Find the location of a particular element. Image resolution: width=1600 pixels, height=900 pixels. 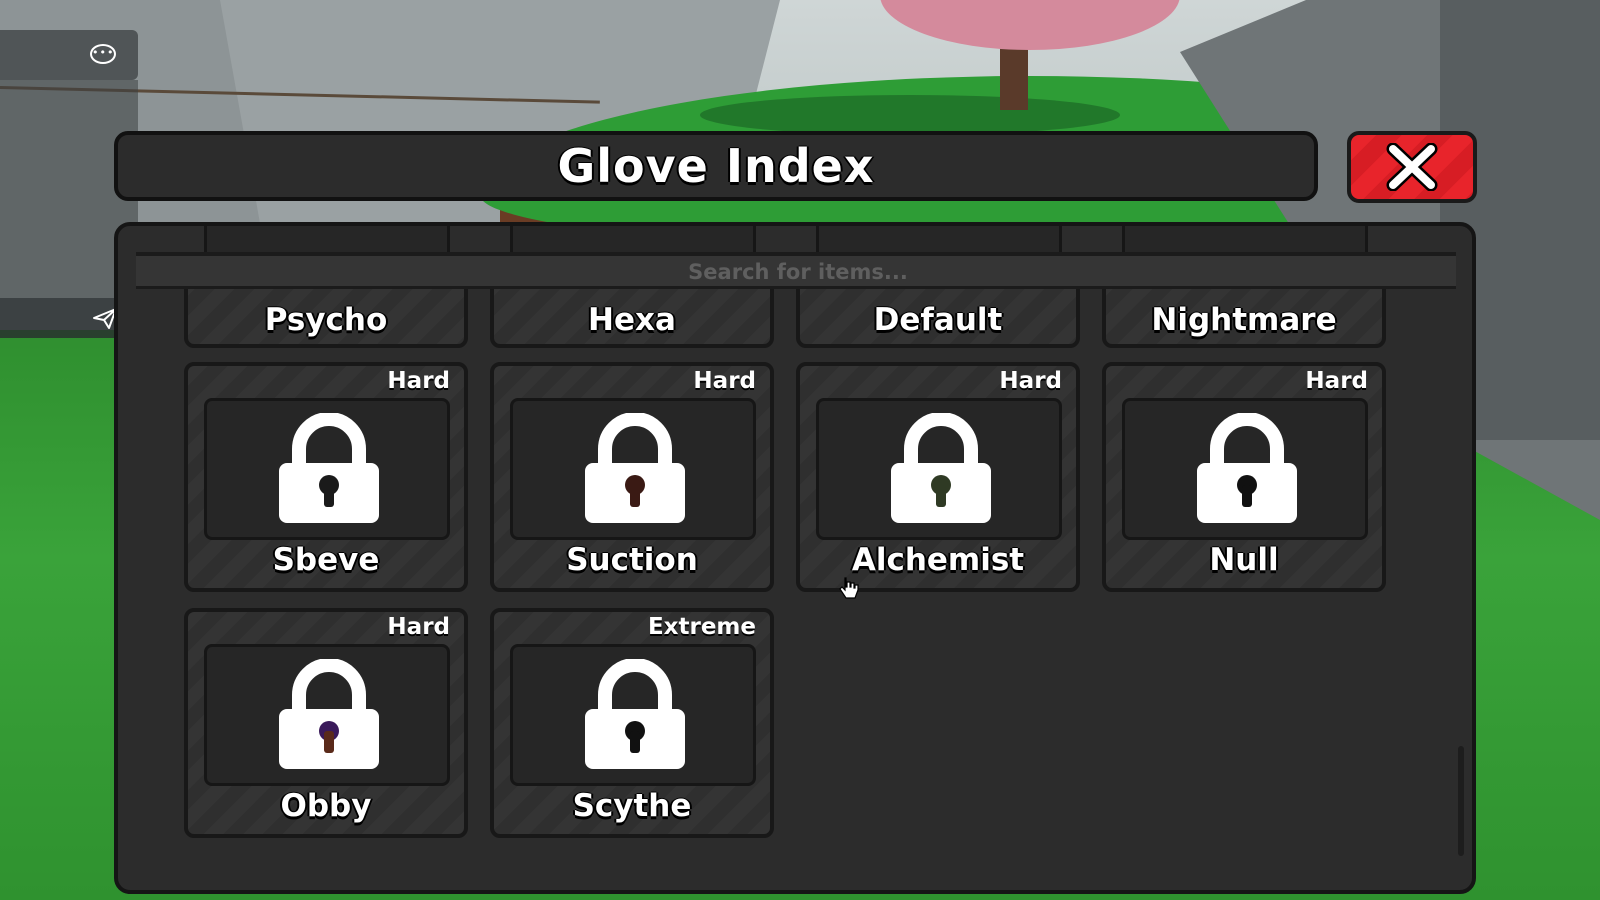

glove-card-sbeve: Hard Sbeve is located at coordinates (326, 477).